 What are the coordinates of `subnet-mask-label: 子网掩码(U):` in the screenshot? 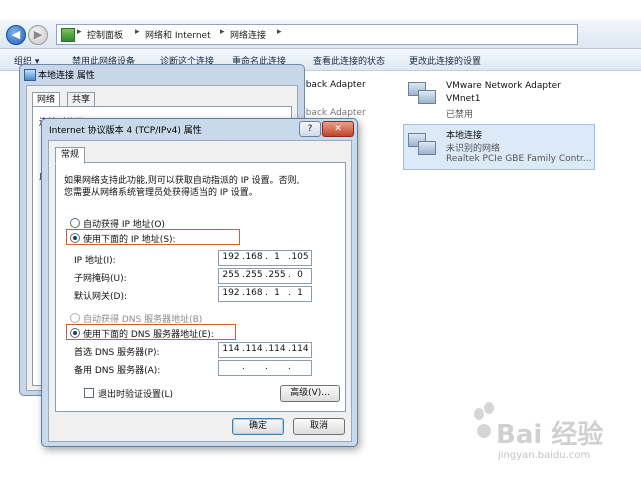 It's located at (100, 279).